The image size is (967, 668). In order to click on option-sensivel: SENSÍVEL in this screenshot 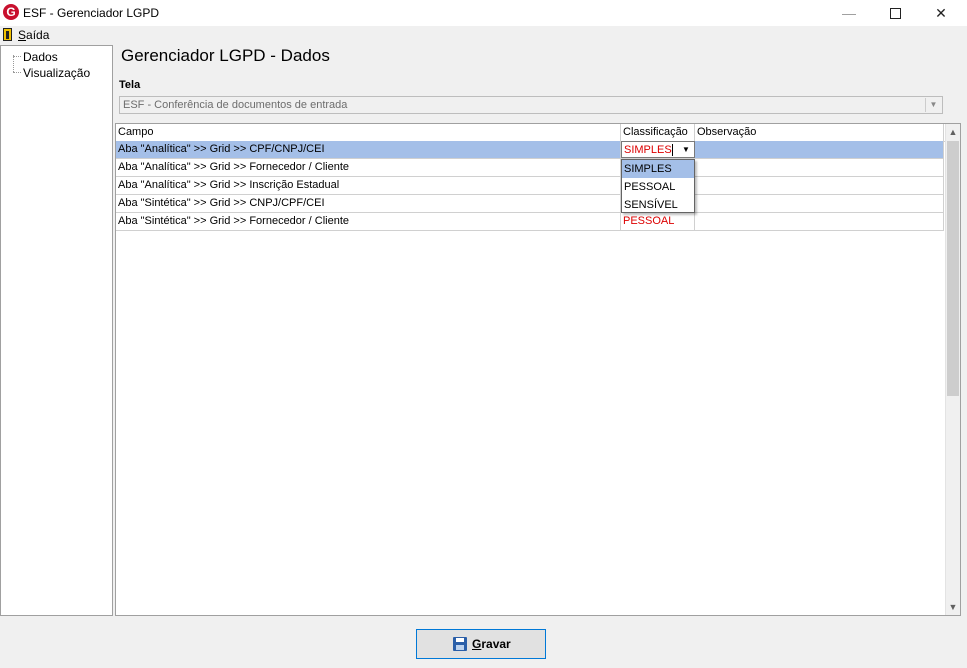, I will do `click(658, 205)`.